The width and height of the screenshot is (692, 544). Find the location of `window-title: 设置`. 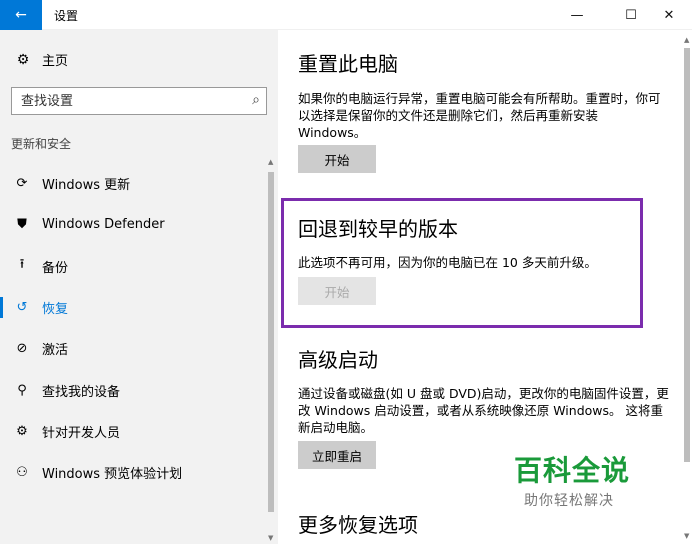

window-title: 设置 is located at coordinates (66, 16).